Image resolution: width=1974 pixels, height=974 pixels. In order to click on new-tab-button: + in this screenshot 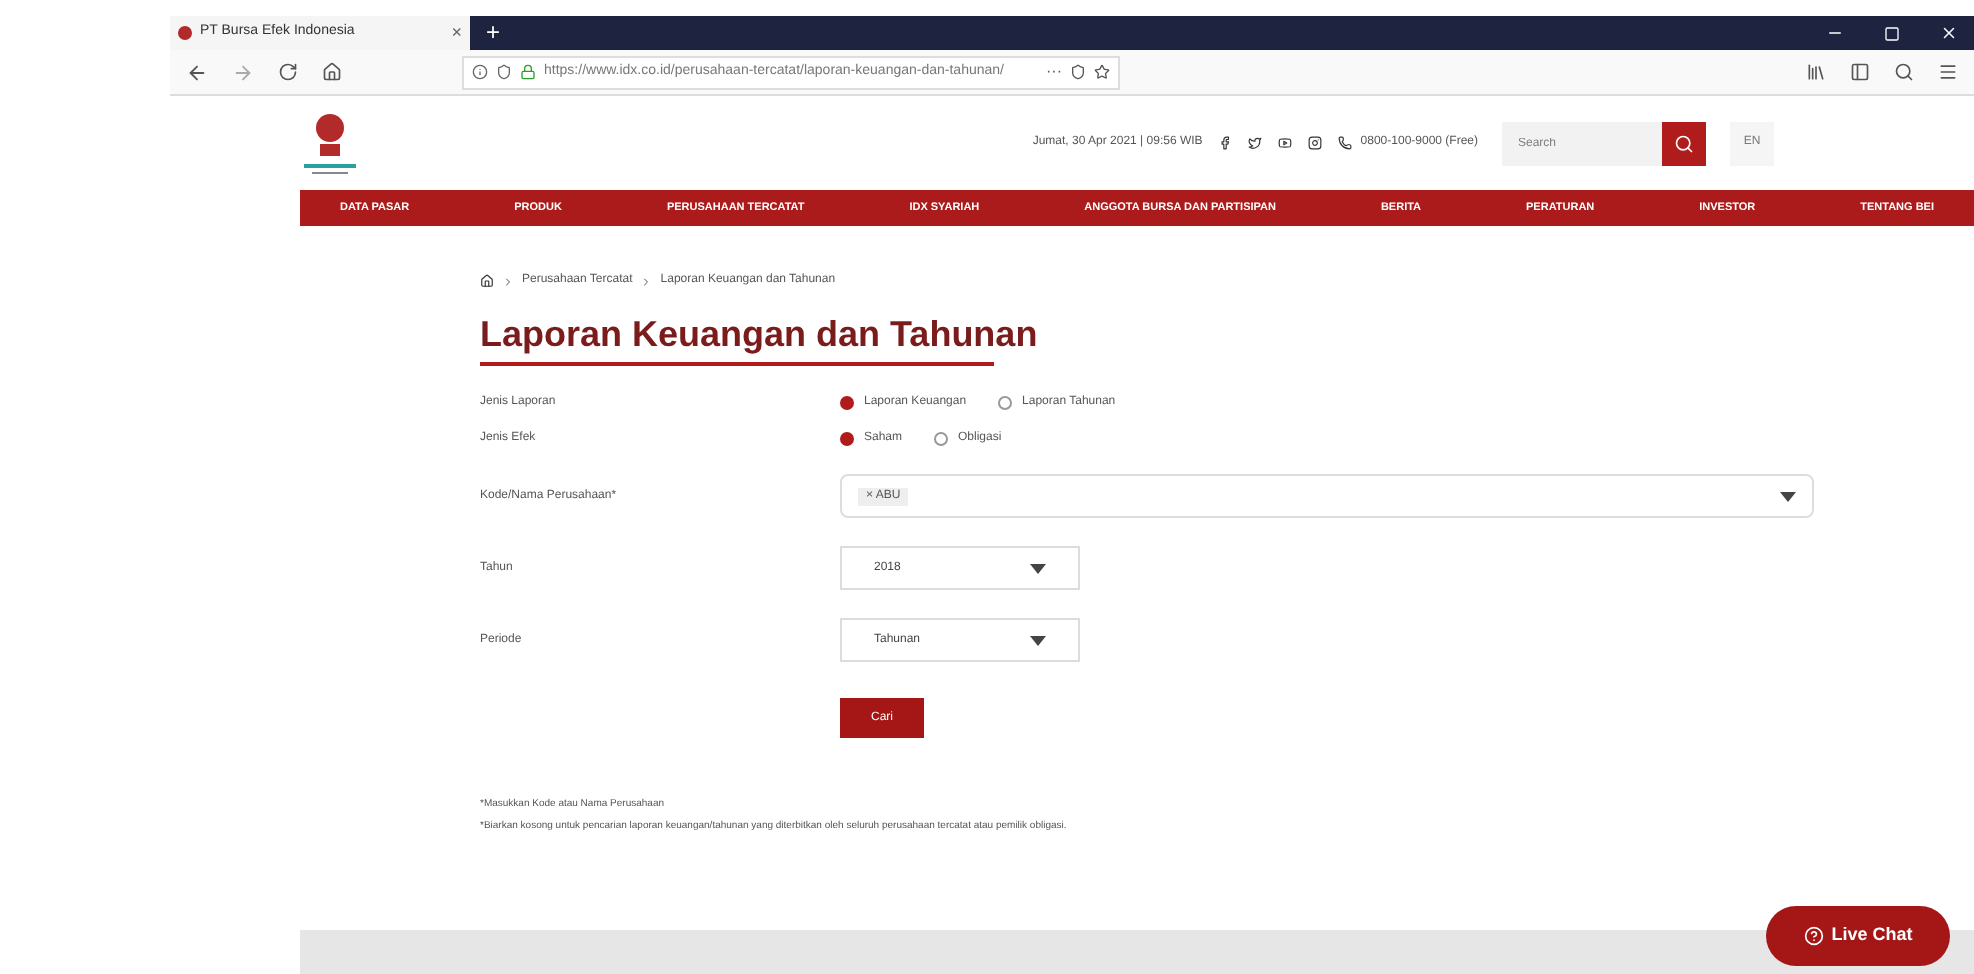, I will do `click(493, 33)`.